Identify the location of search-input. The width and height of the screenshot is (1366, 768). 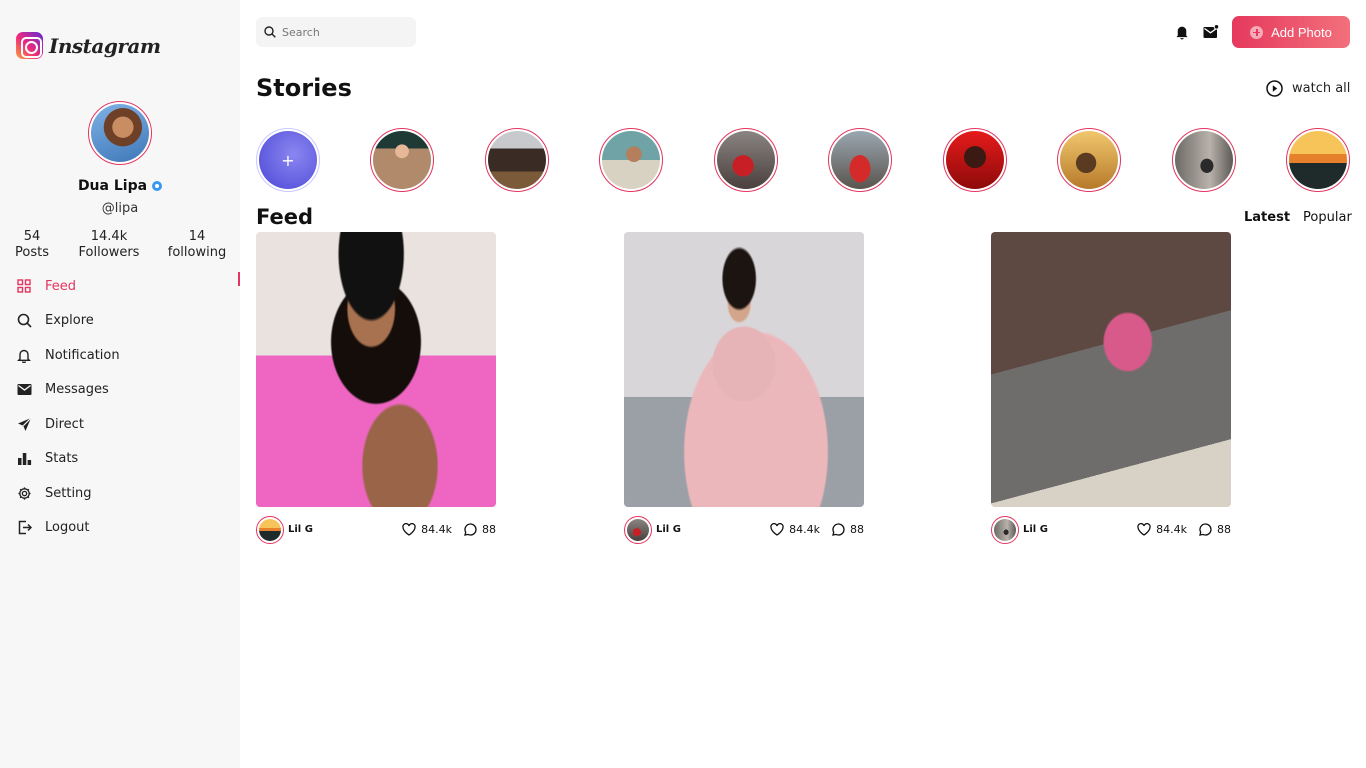
(342, 32).